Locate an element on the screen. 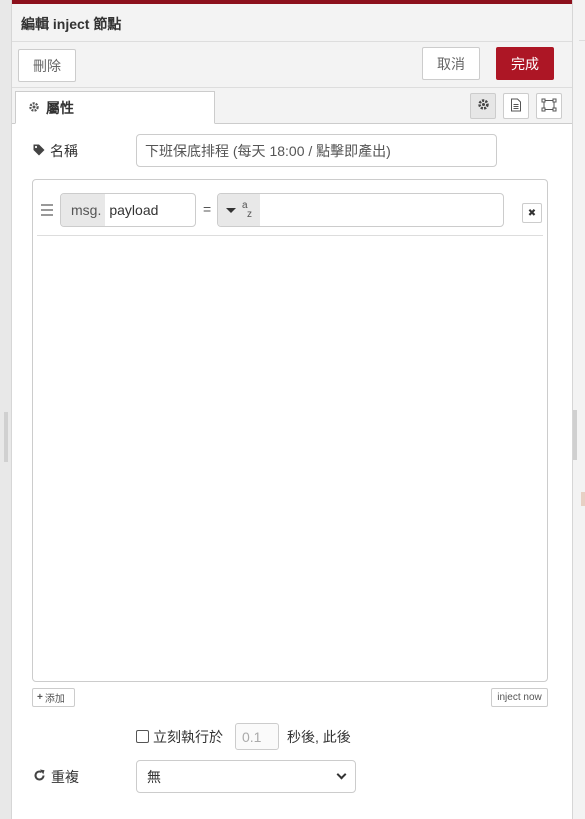  tag-icon is located at coordinates (39, 151).